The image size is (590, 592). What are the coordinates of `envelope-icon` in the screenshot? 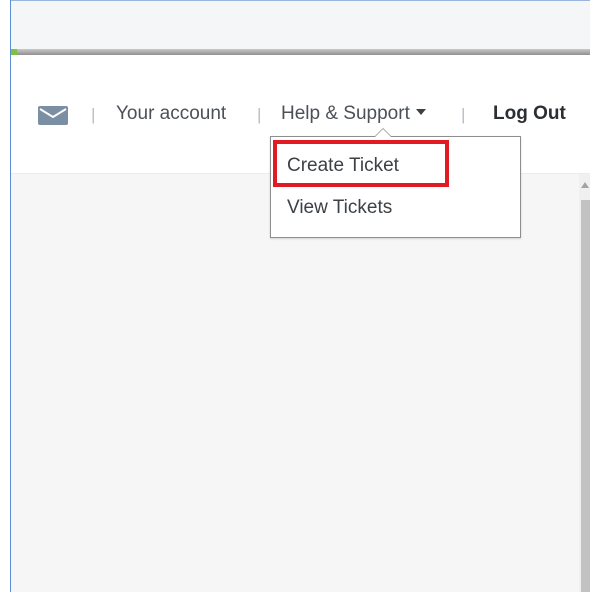 It's located at (53, 115).